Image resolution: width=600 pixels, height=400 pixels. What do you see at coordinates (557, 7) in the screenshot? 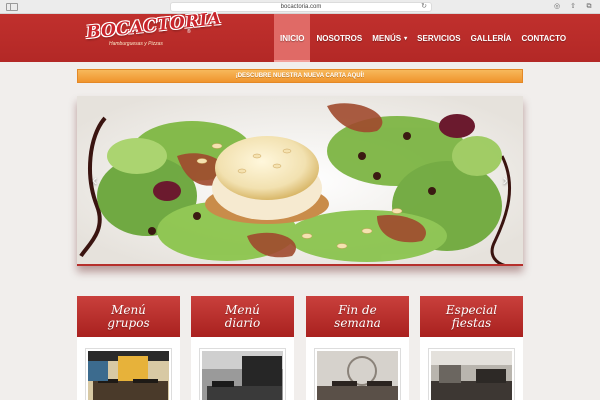
I see `shield-icon: ◎` at bounding box center [557, 7].